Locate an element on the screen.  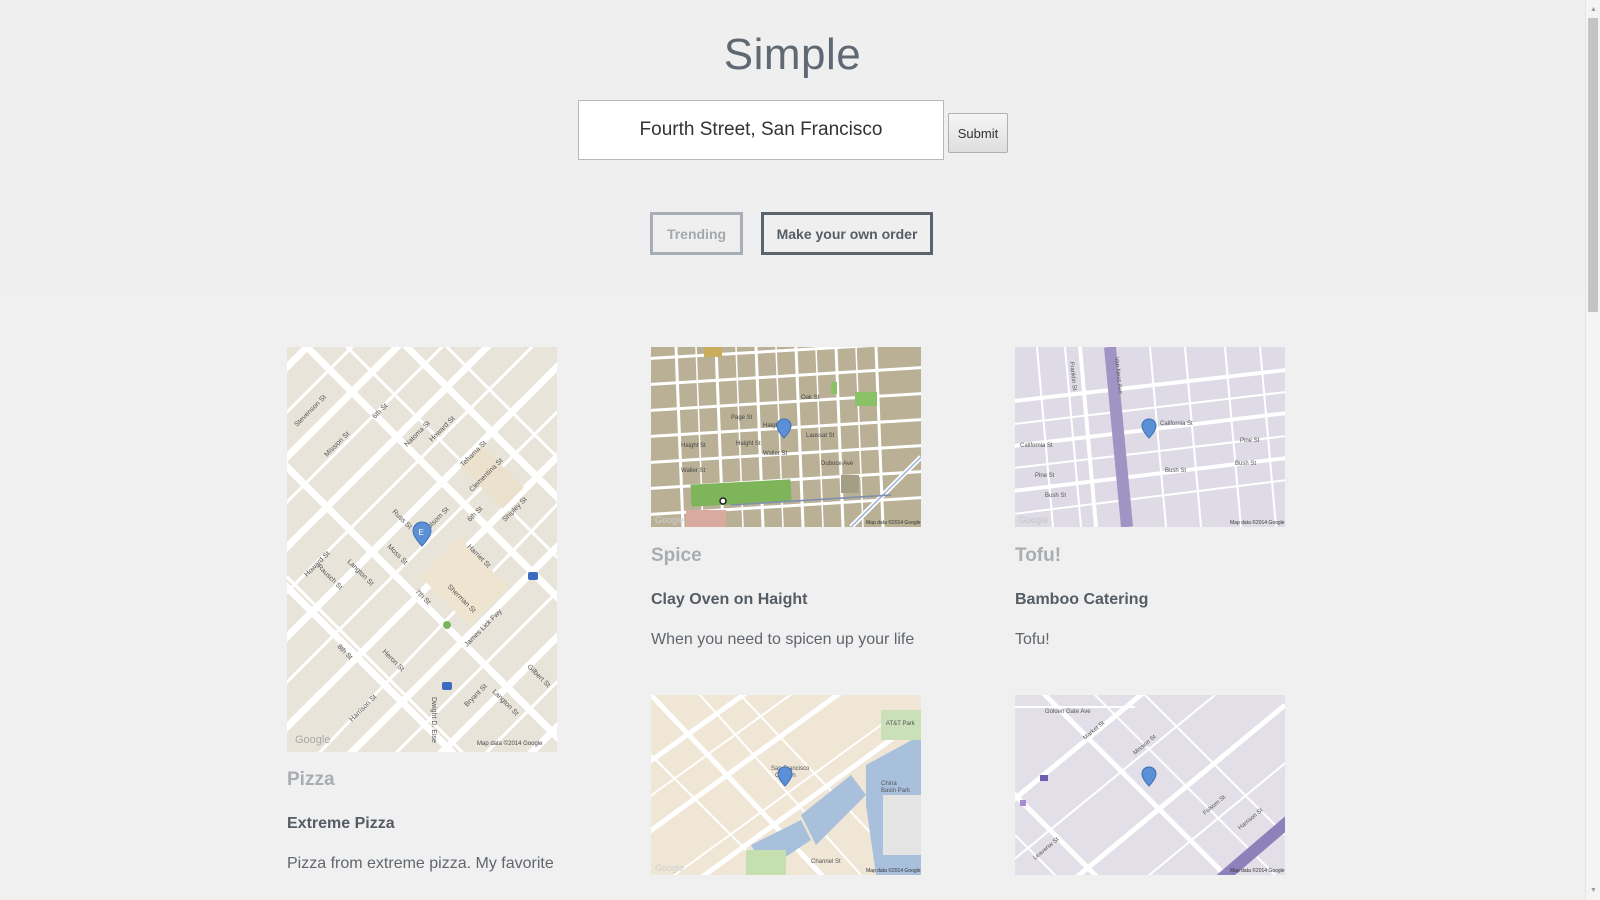
svg-text: Page St is located at coordinates (742, 418).